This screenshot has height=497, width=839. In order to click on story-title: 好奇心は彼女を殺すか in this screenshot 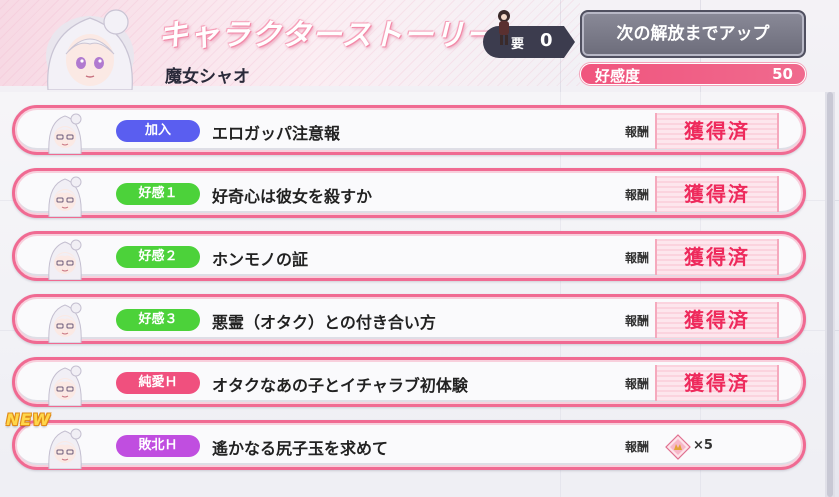, I will do `click(292, 196)`.